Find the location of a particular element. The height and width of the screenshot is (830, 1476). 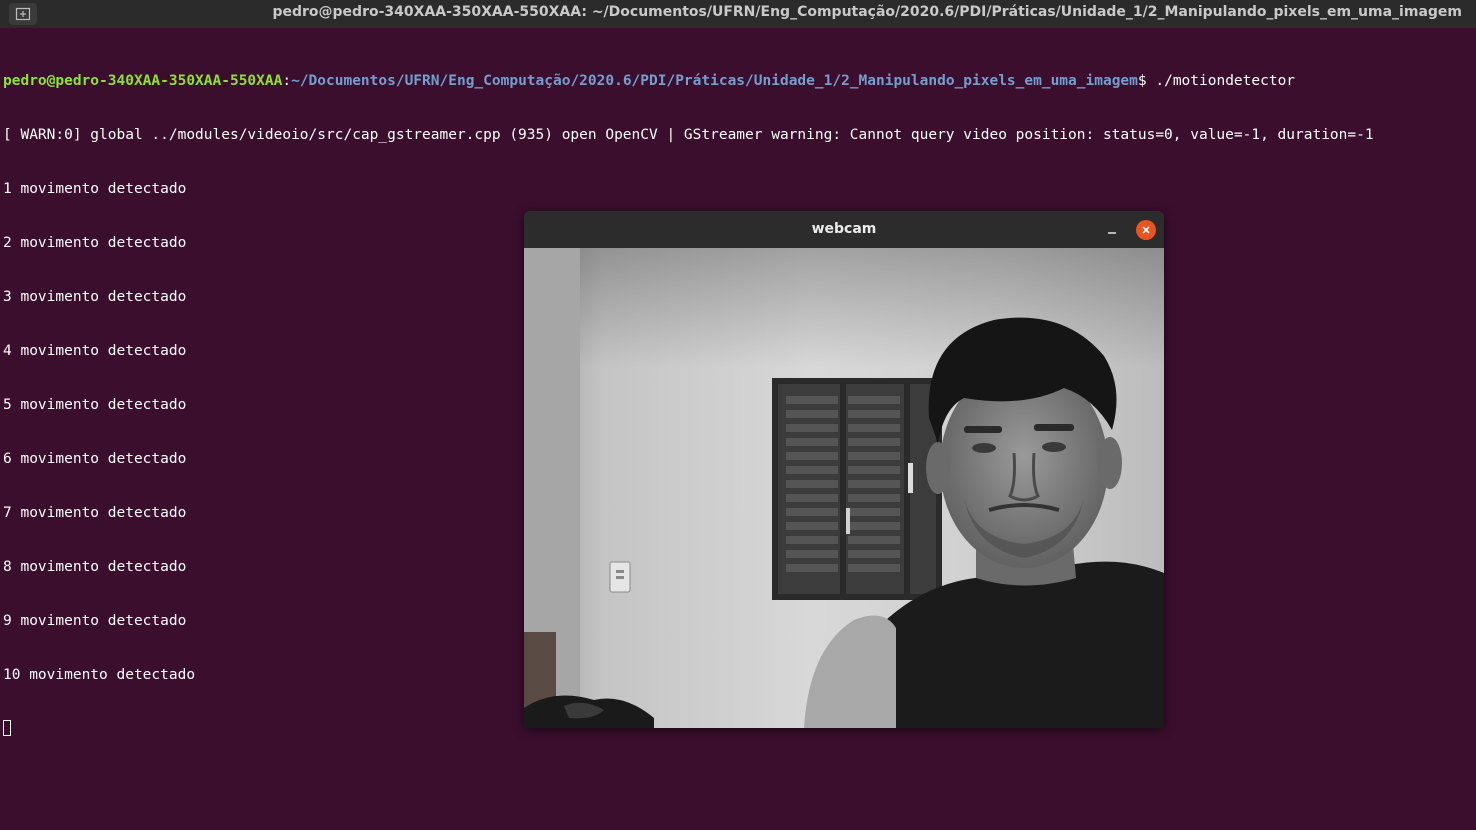

new-tab-icon is located at coordinates (23, 14).